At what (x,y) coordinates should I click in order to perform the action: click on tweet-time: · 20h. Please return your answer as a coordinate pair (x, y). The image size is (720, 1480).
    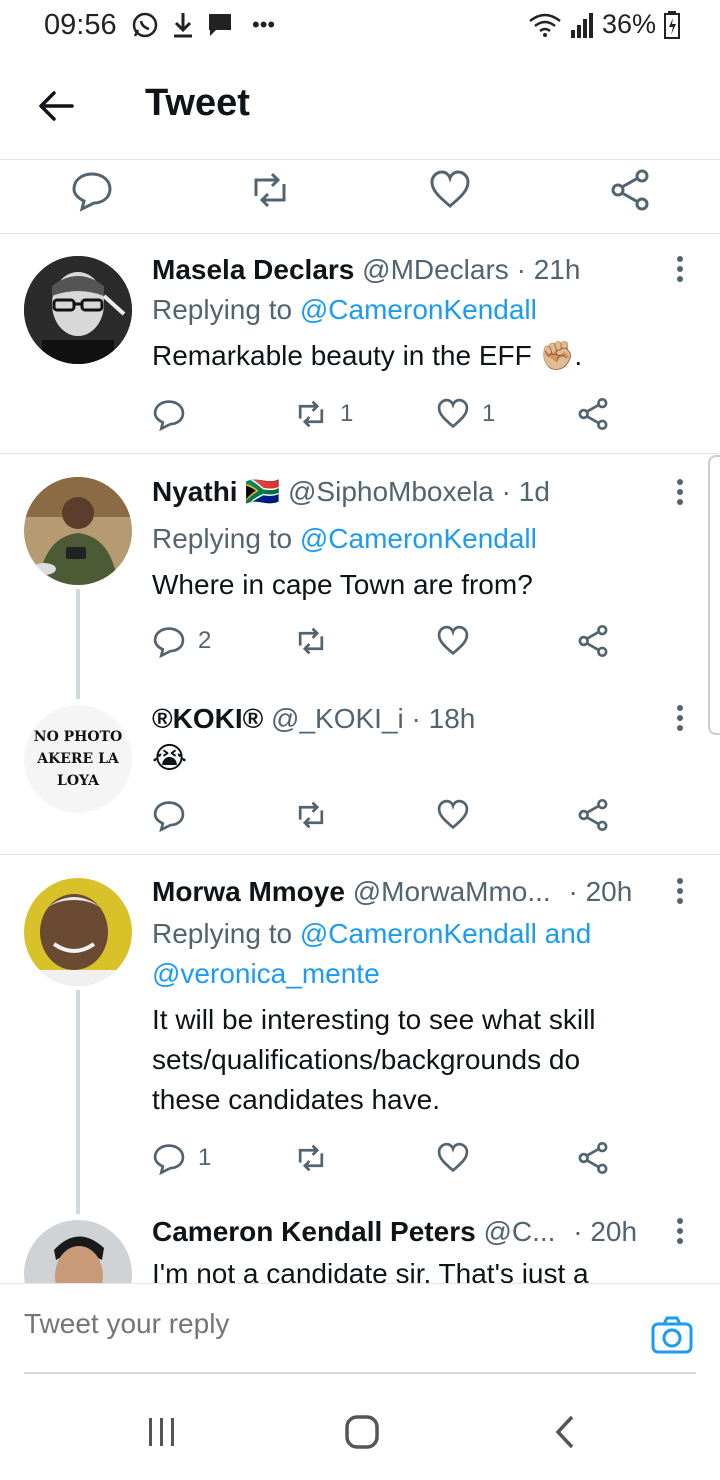
    Looking at the image, I should click on (600, 891).